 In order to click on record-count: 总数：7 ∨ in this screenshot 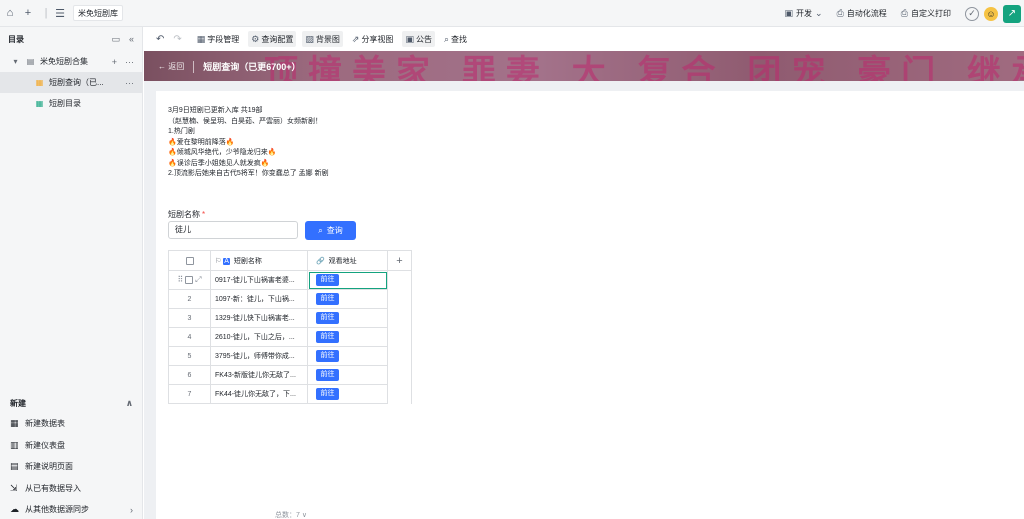, I will do `click(291, 514)`.